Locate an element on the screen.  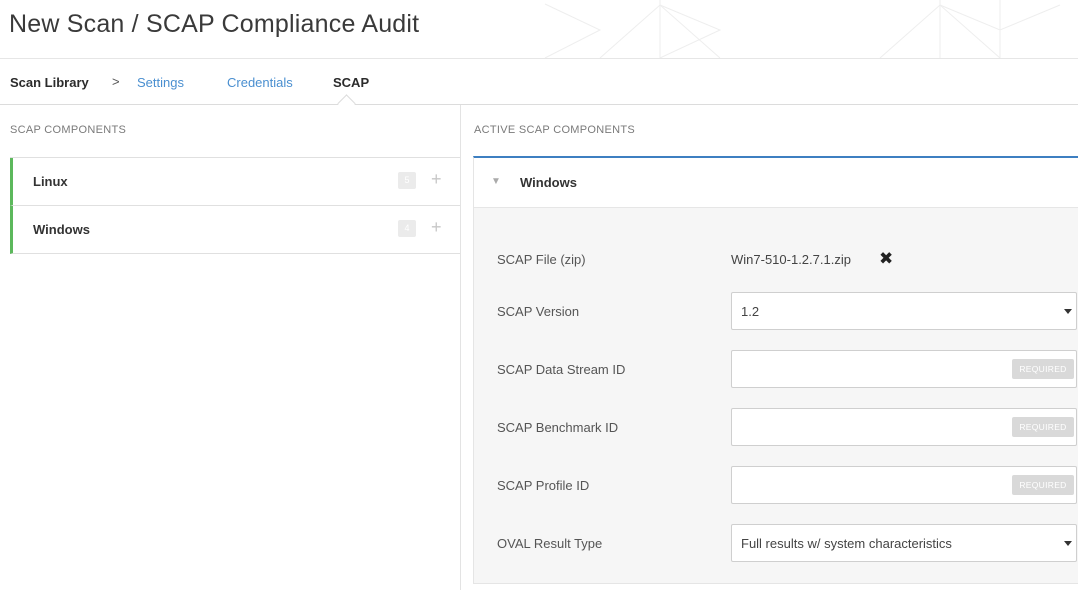
triangle-down-icon: ▼ is located at coordinates (496, 181).